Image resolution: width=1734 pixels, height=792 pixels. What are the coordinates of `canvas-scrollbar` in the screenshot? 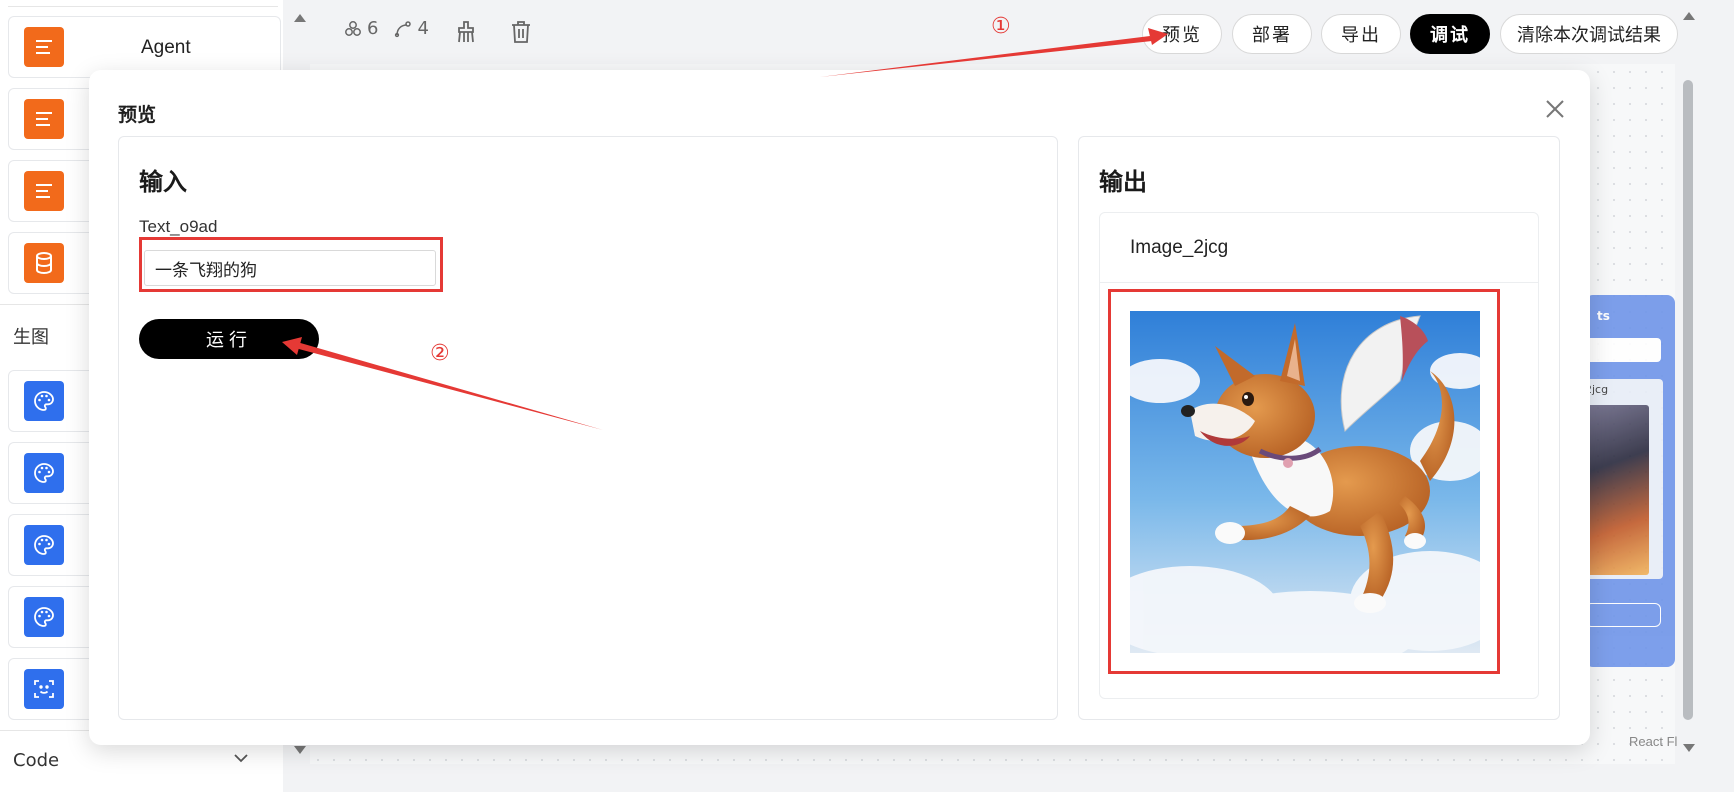 It's located at (1688, 400).